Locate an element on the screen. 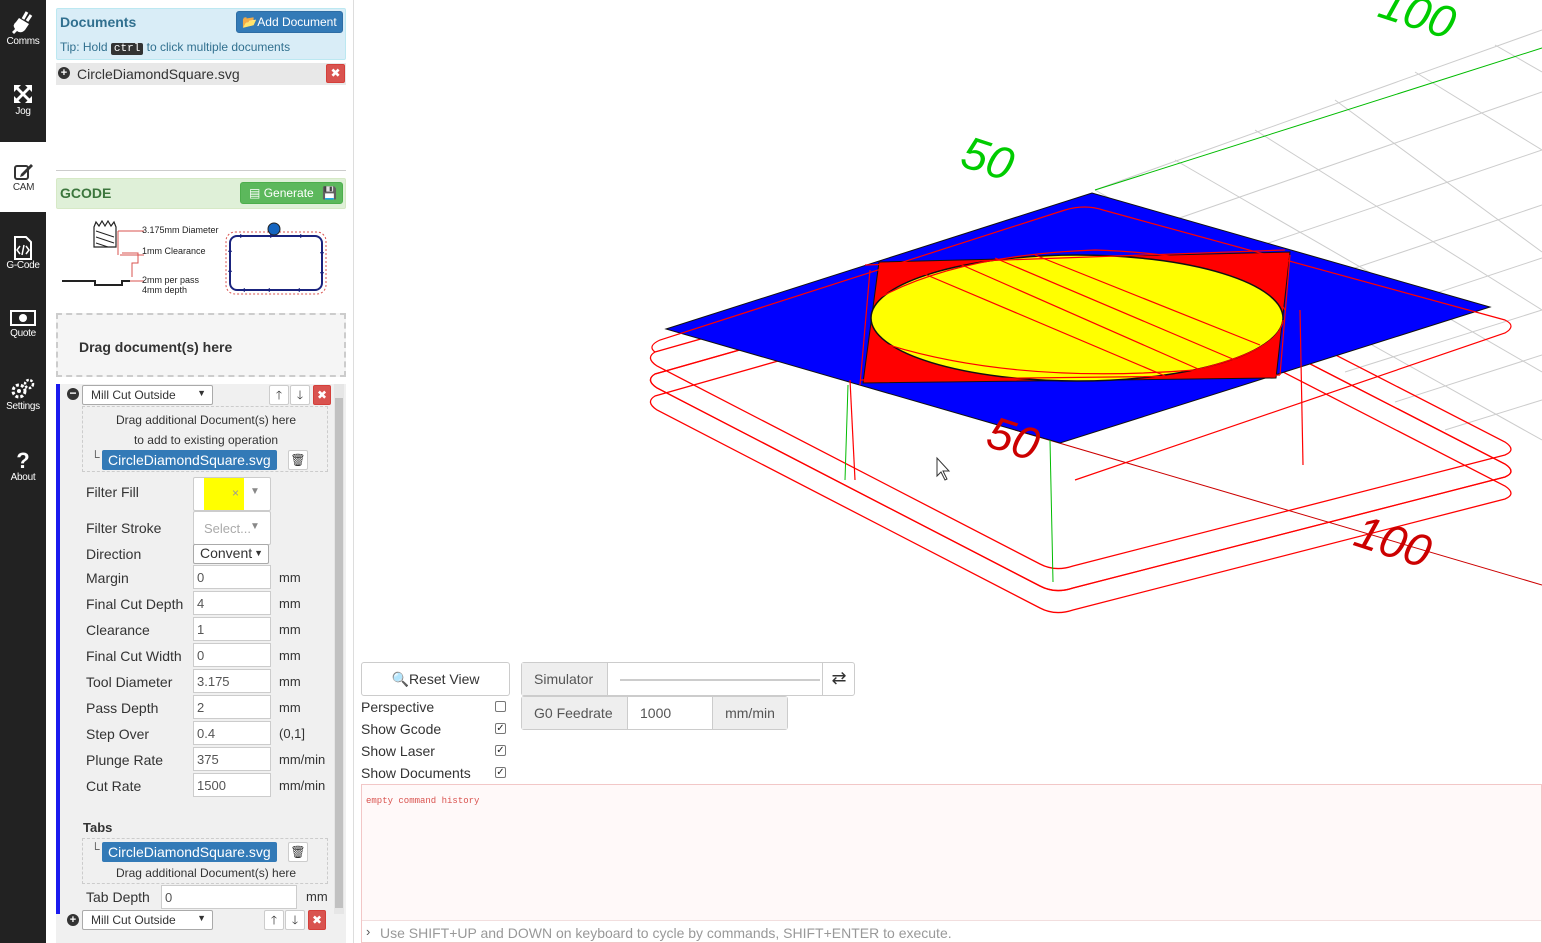 Image resolution: width=1542 pixels, height=943 pixels. swap-icon: ⇄ is located at coordinates (838, 679).